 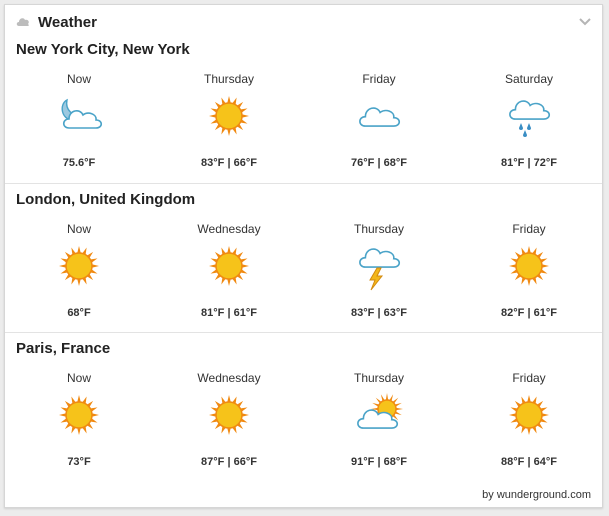 What do you see at coordinates (529, 313) in the screenshot?
I see `temperature: 82°F | 61°F` at bounding box center [529, 313].